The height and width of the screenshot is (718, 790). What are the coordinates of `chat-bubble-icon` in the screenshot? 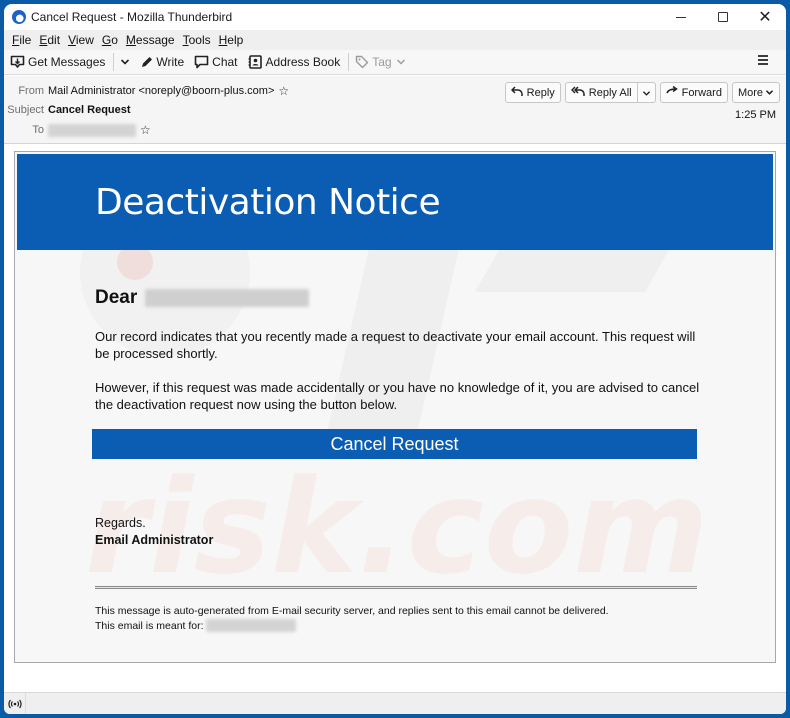 It's located at (201, 62).